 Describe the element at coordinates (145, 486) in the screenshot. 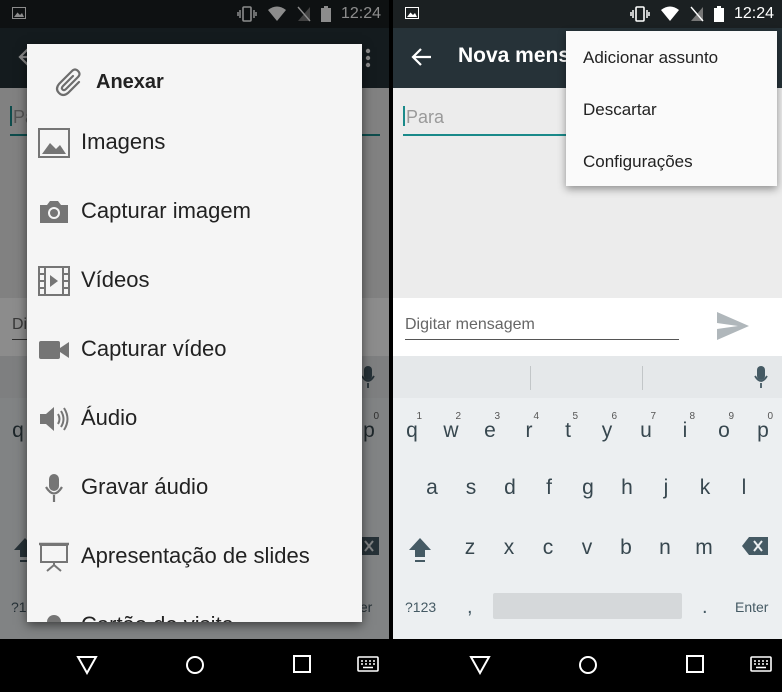

I see `attach-item-label: Gravar áudio` at that location.